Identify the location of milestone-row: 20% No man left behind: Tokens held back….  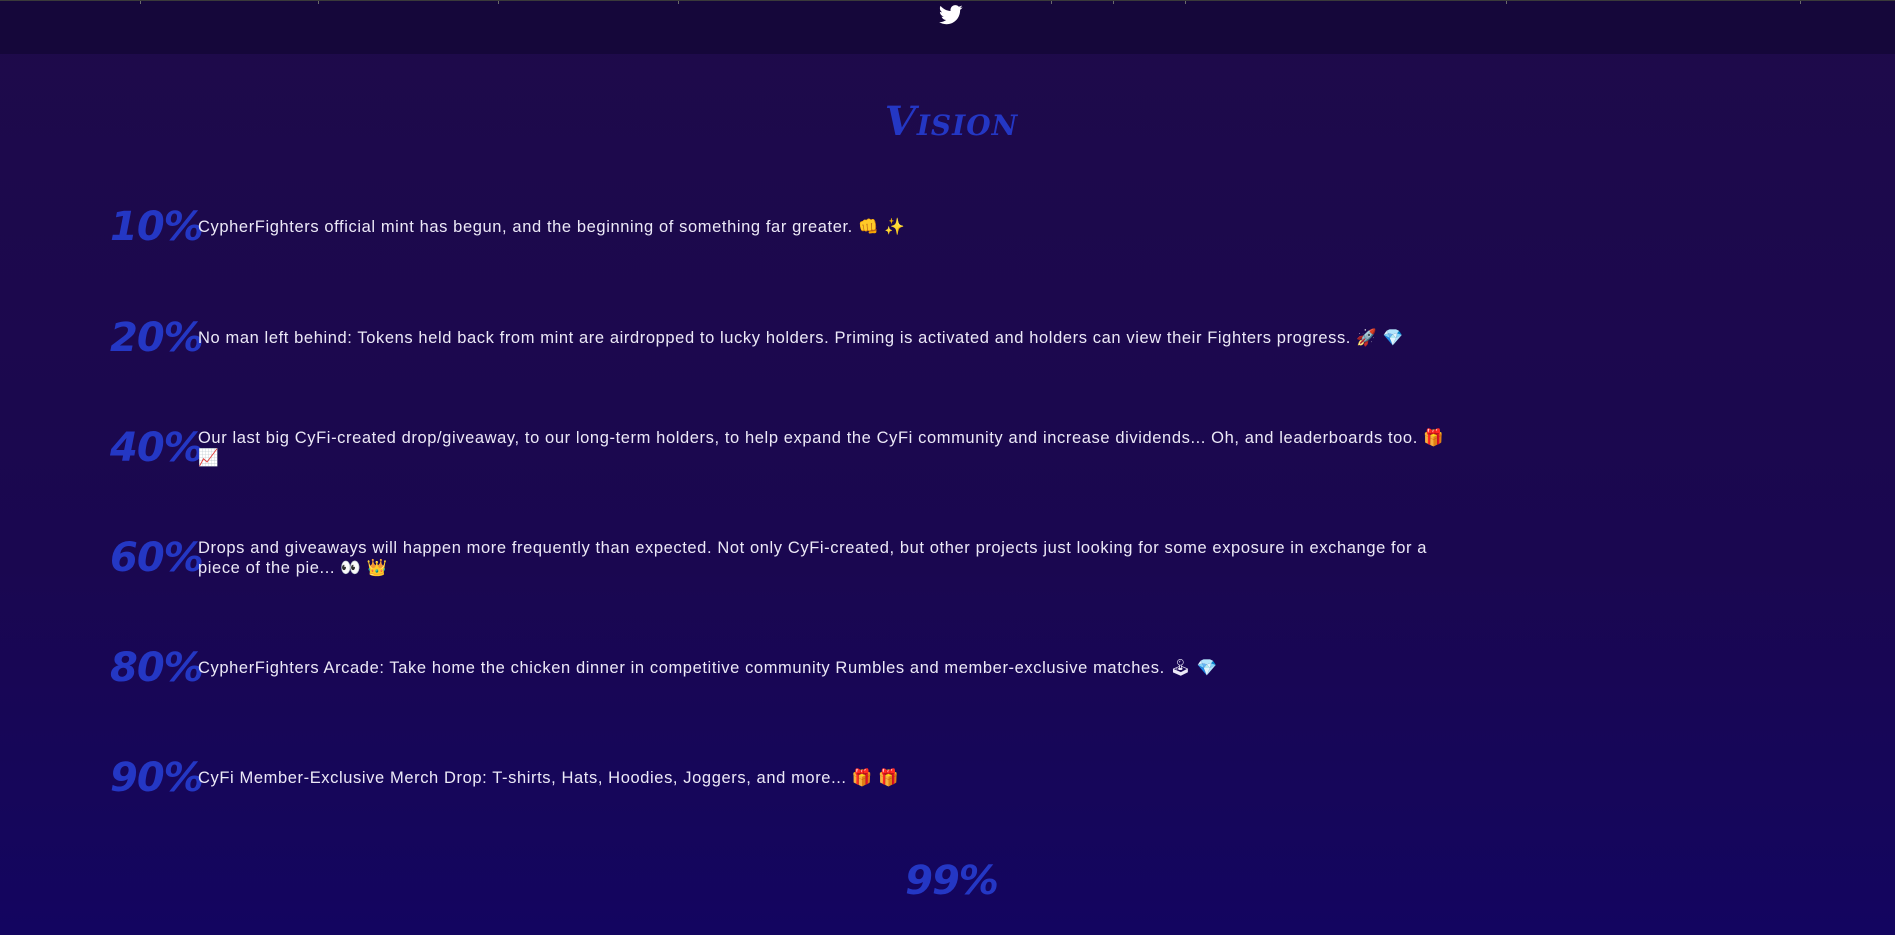
(785, 338).